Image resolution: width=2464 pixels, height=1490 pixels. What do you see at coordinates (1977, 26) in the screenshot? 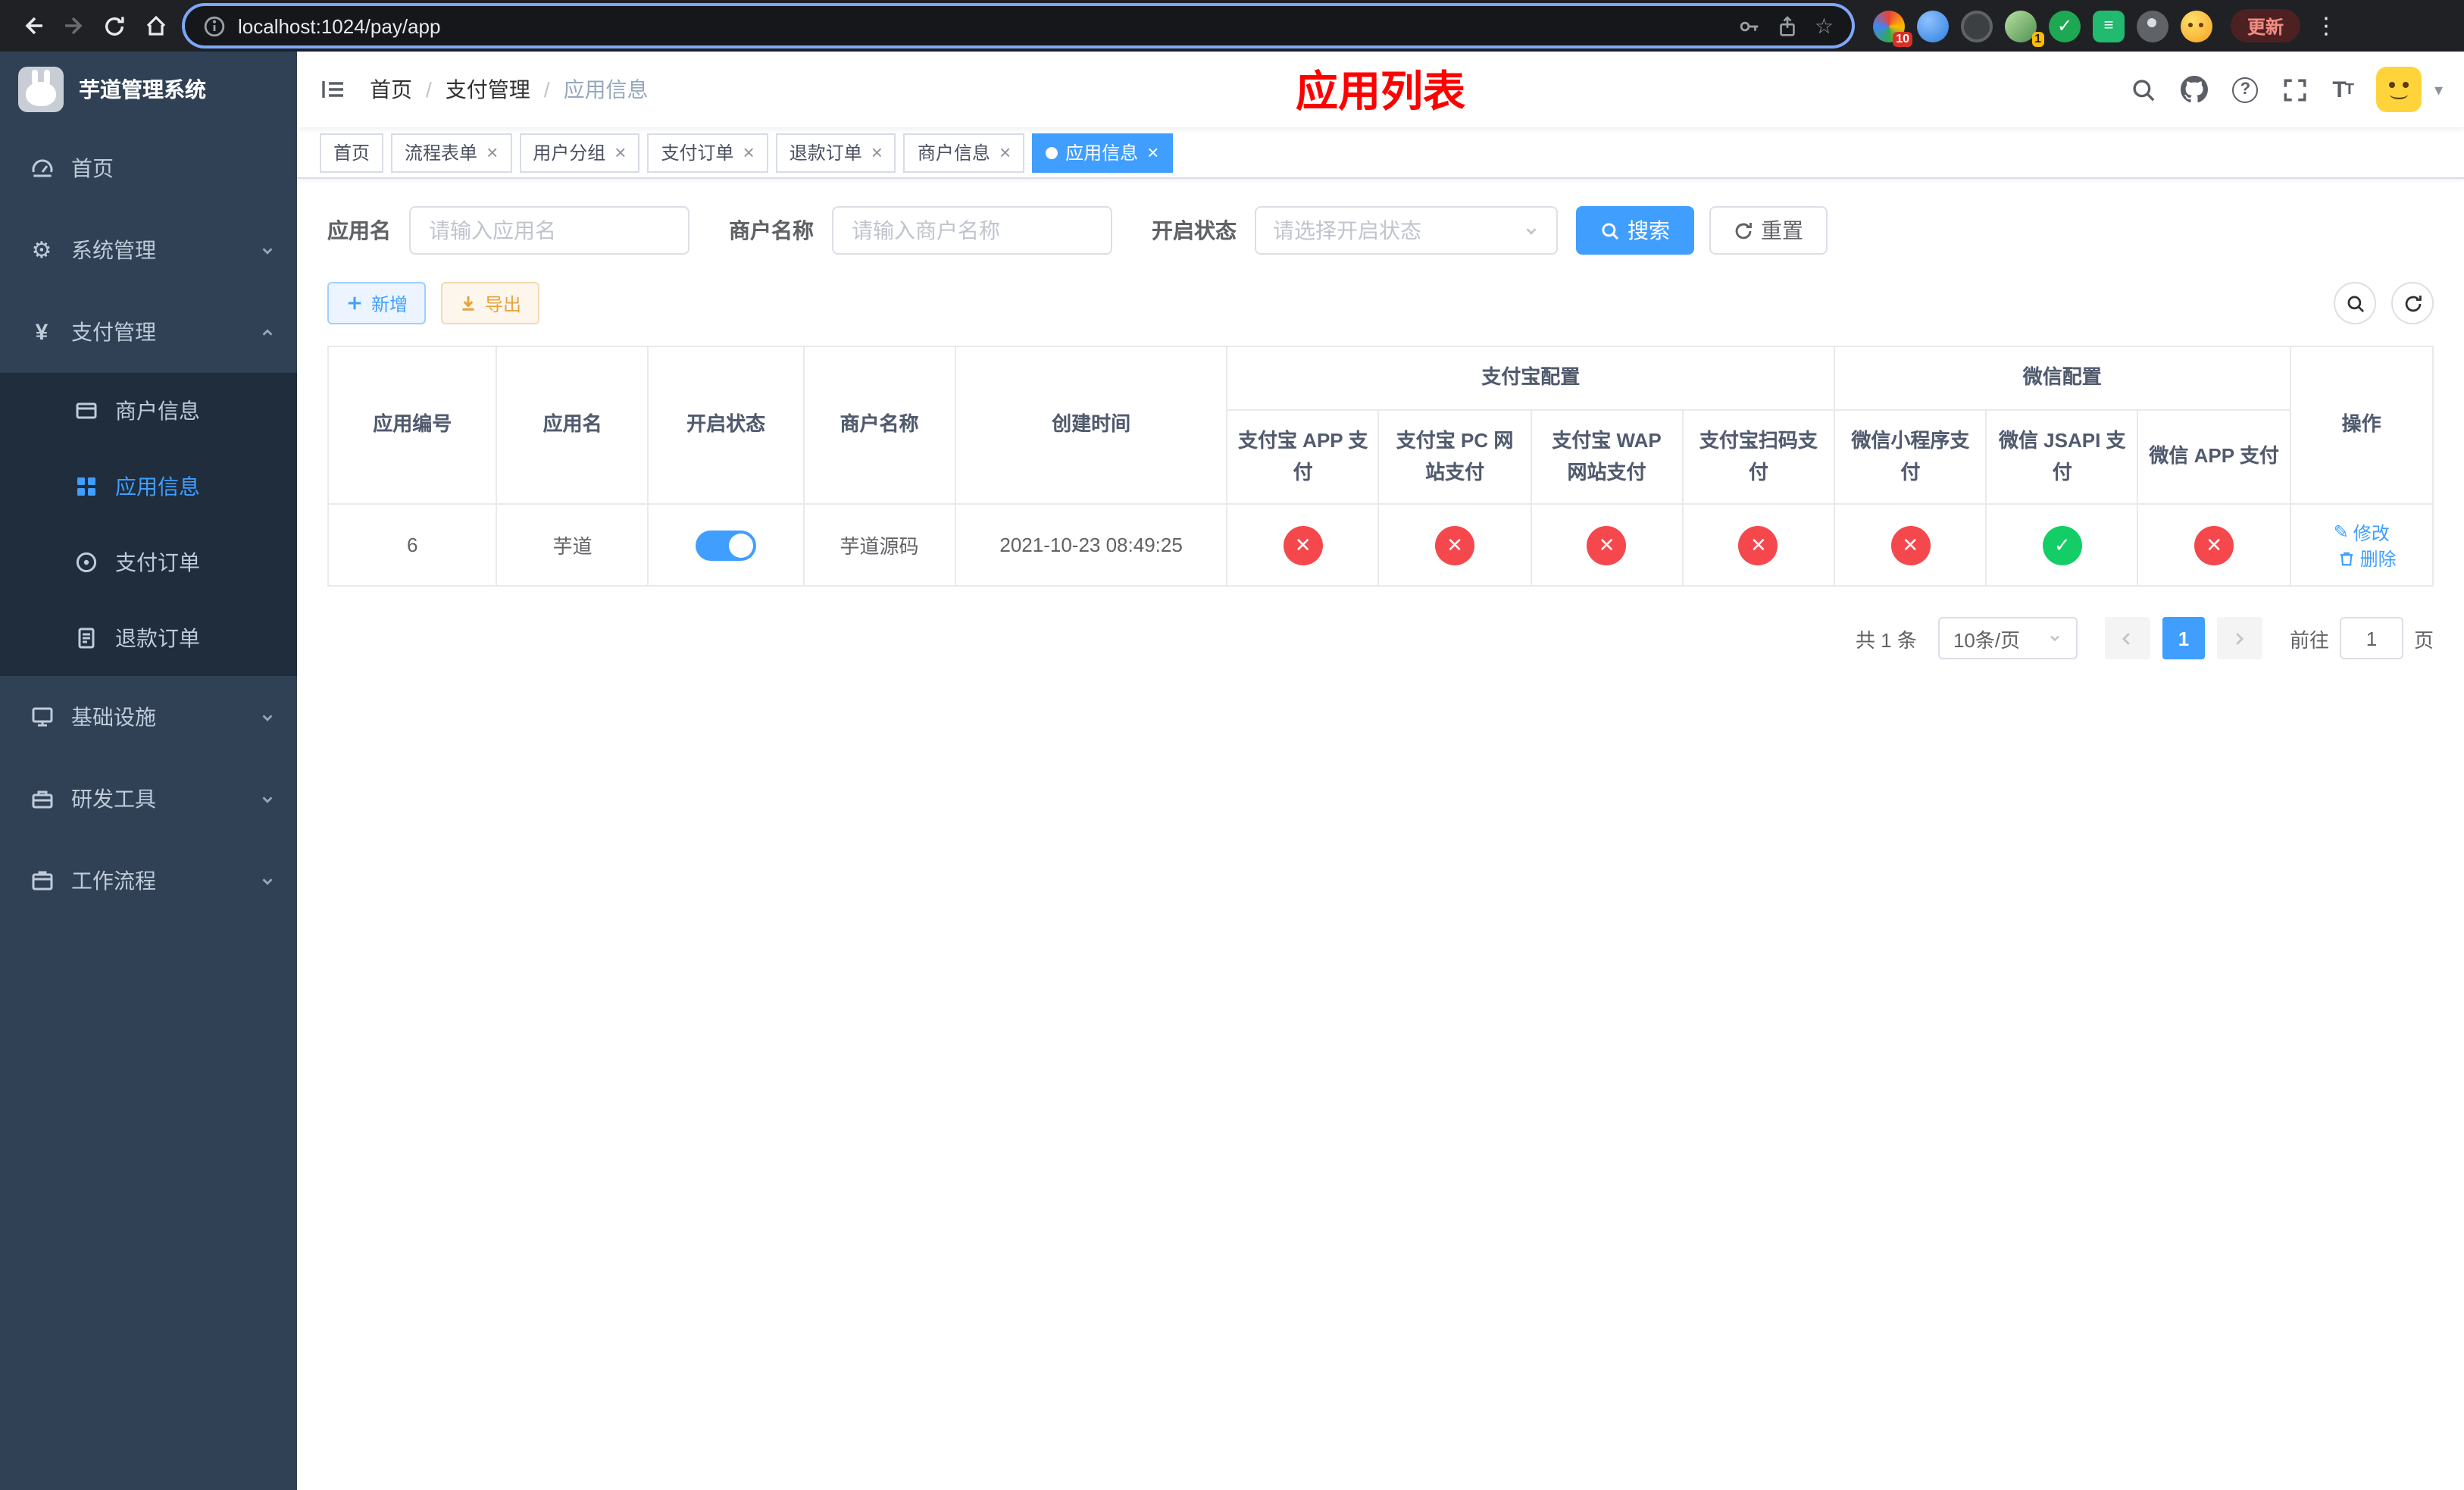
I see `extension-dark-icon` at bounding box center [1977, 26].